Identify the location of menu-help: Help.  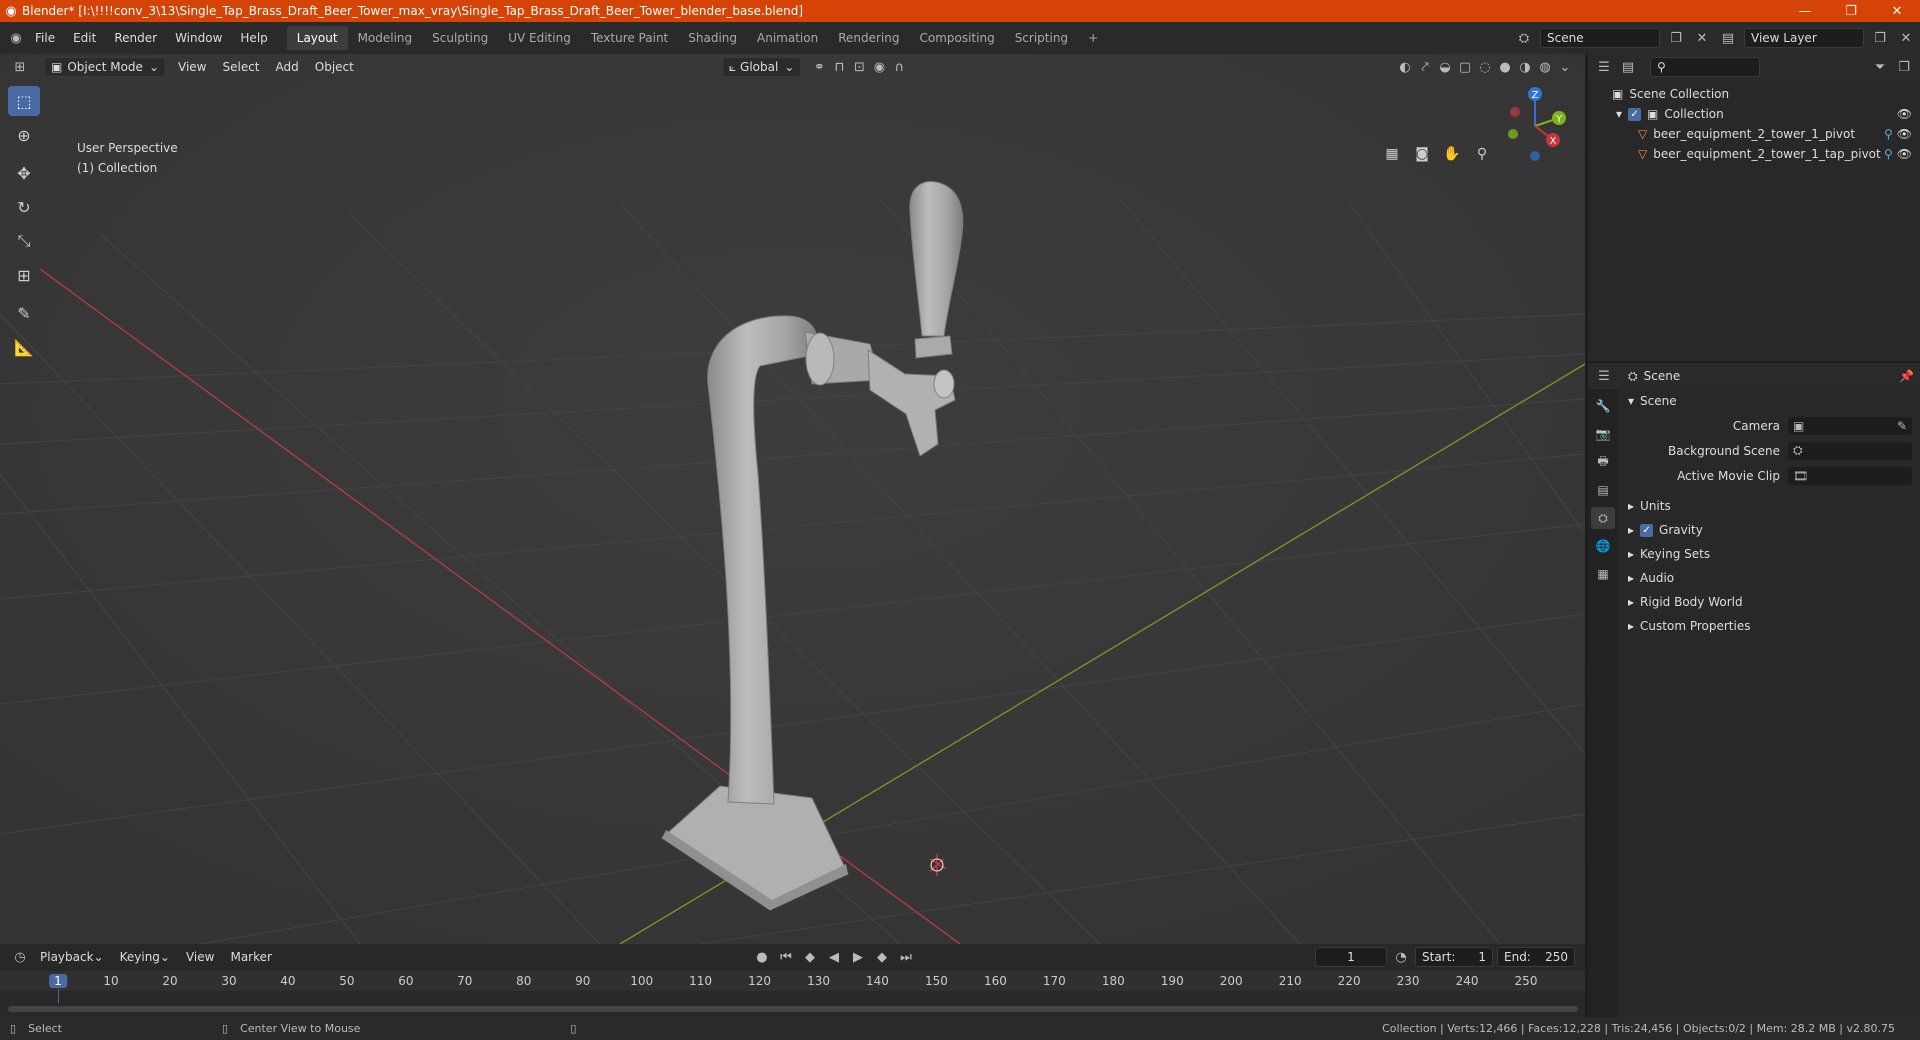
(253, 38).